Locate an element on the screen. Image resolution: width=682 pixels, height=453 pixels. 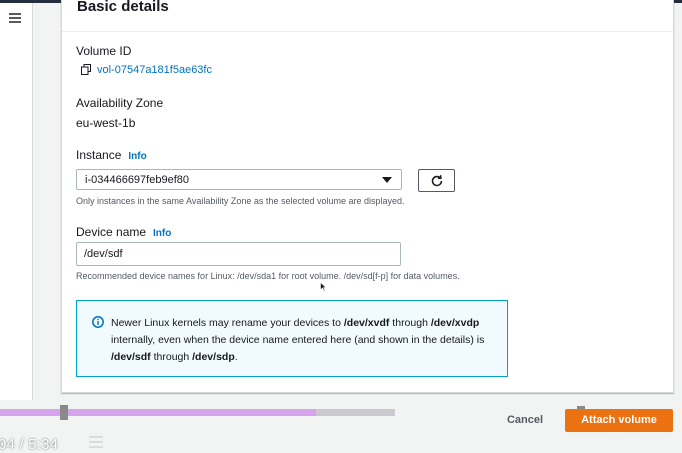
attach-volume-button: Attach volume is located at coordinates (619, 420).